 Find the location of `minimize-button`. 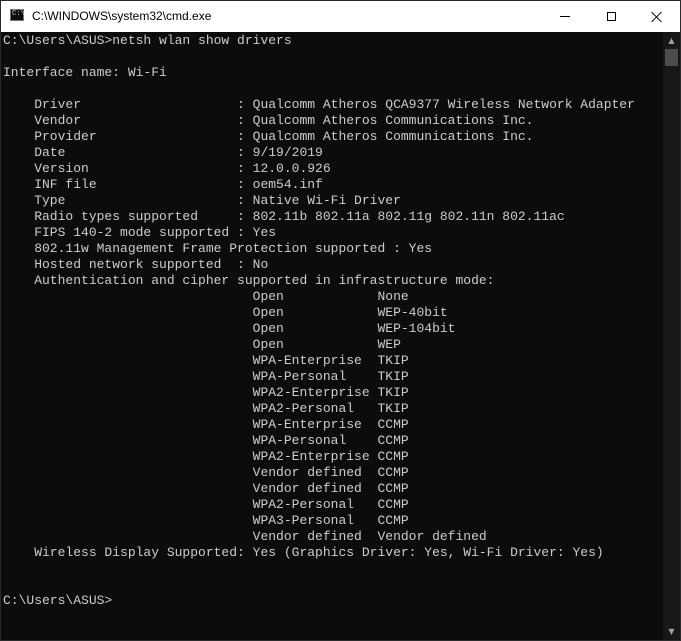

minimize-button is located at coordinates (565, 16).